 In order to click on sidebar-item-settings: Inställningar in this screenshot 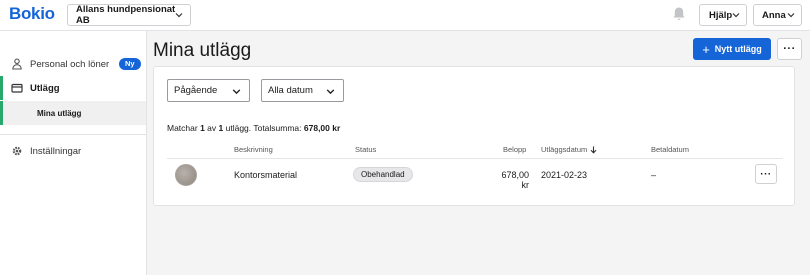, I will do `click(73, 151)`.